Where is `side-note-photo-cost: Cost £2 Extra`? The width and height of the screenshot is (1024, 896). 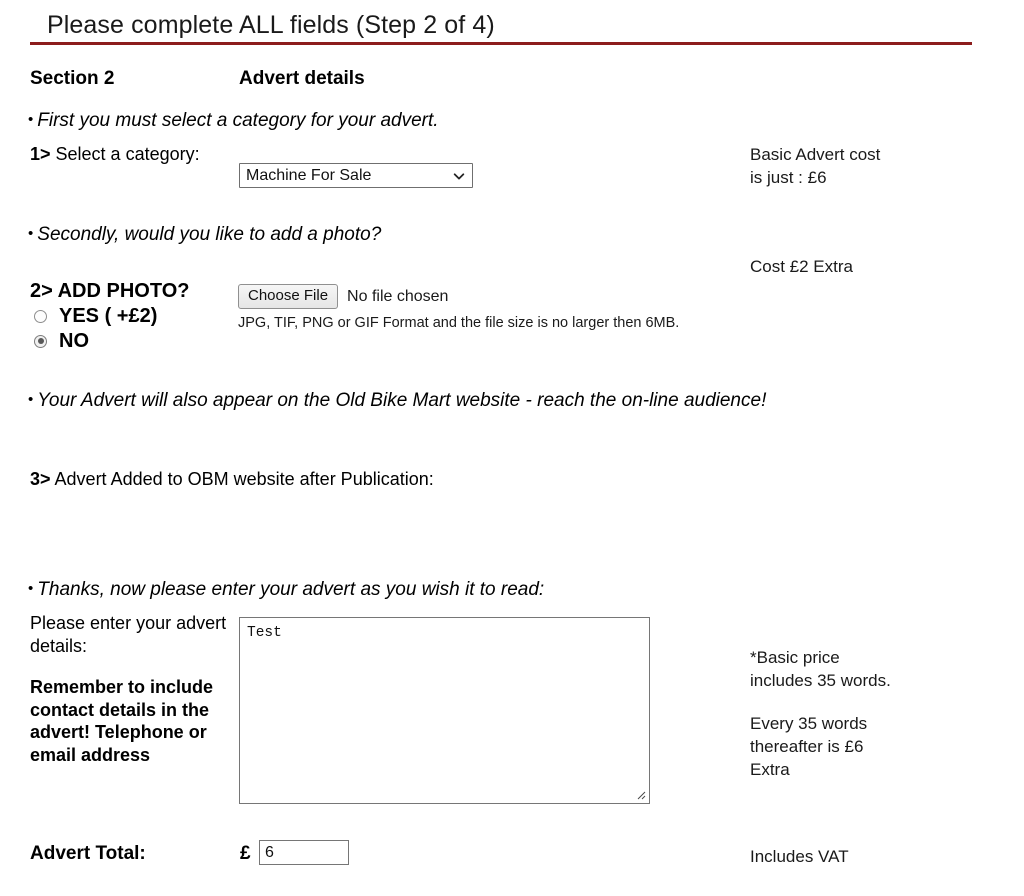 side-note-photo-cost: Cost £2 Extra is located at coordinates (801, 266).